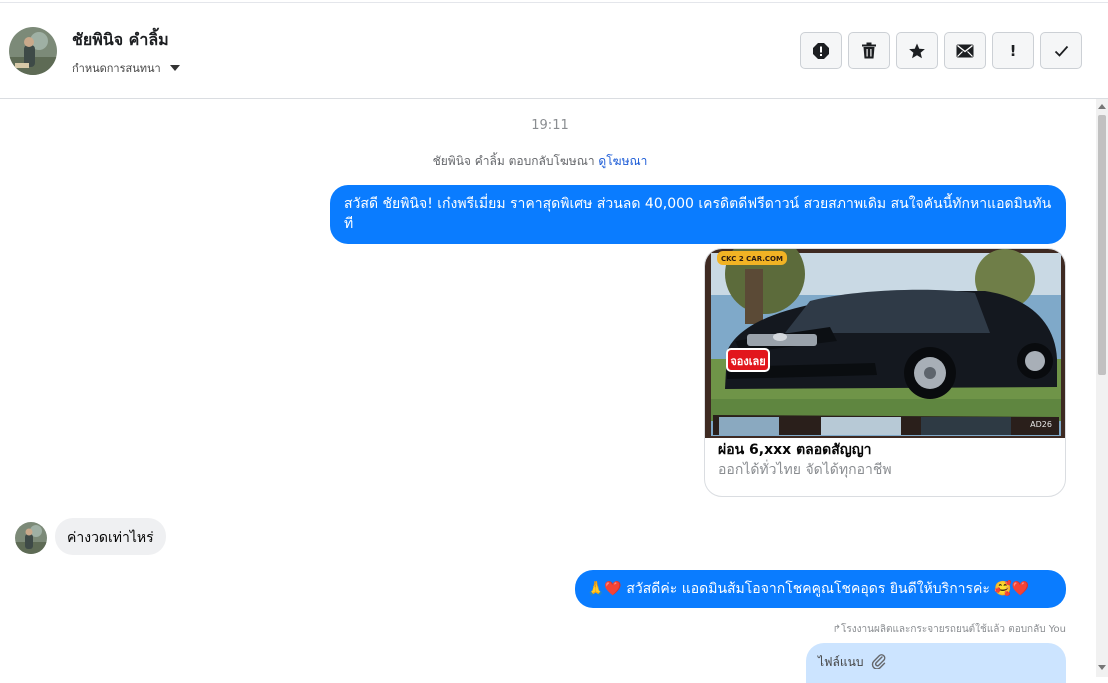 The height and width of the screenshot is (683, 1108). I want to click on report-icon, so click(821, 50).